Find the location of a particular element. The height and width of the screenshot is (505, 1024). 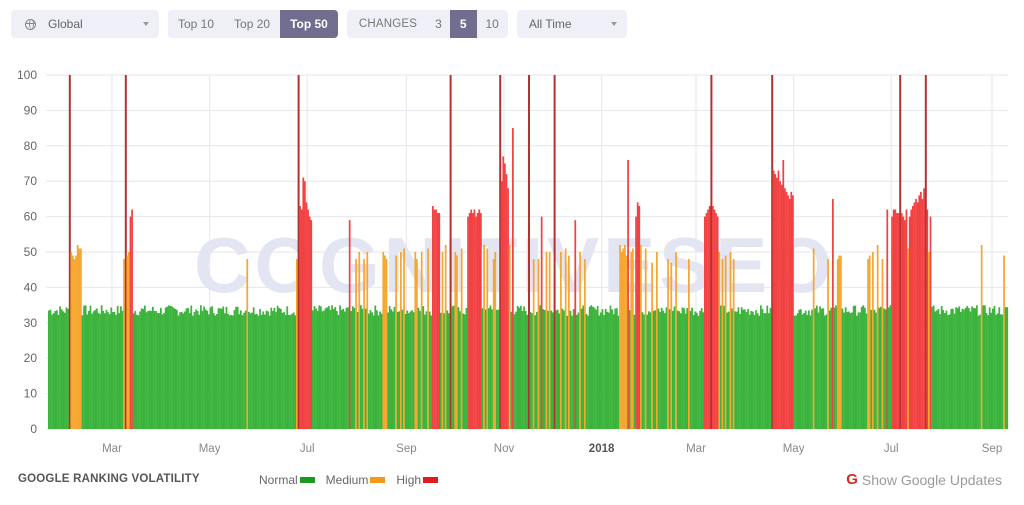

y-tick-label: 20 is located at coordinates (31, 358).